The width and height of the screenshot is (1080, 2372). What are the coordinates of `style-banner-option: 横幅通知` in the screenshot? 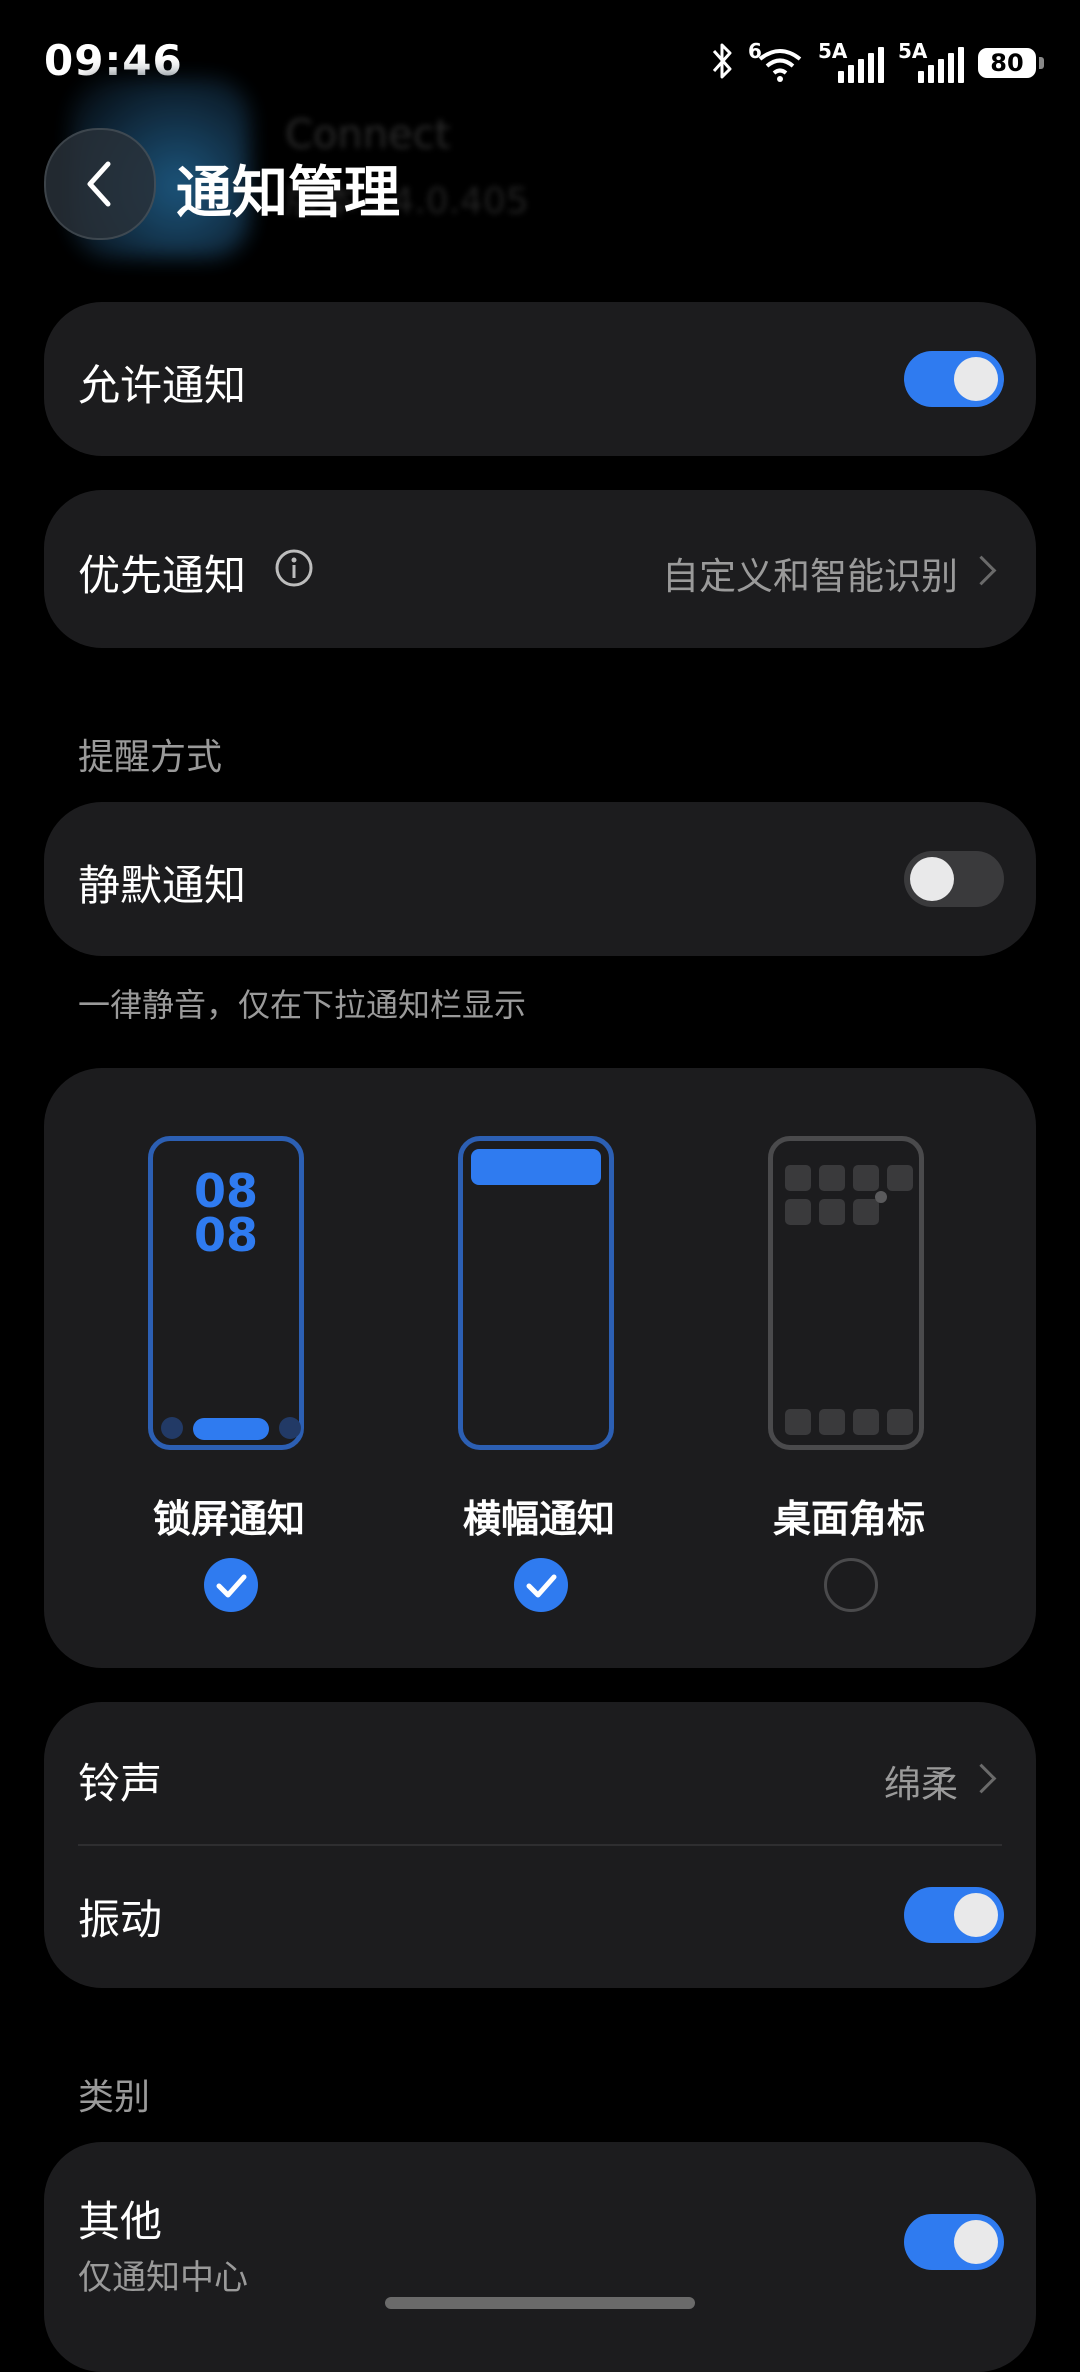 It's located at (519, 1368).